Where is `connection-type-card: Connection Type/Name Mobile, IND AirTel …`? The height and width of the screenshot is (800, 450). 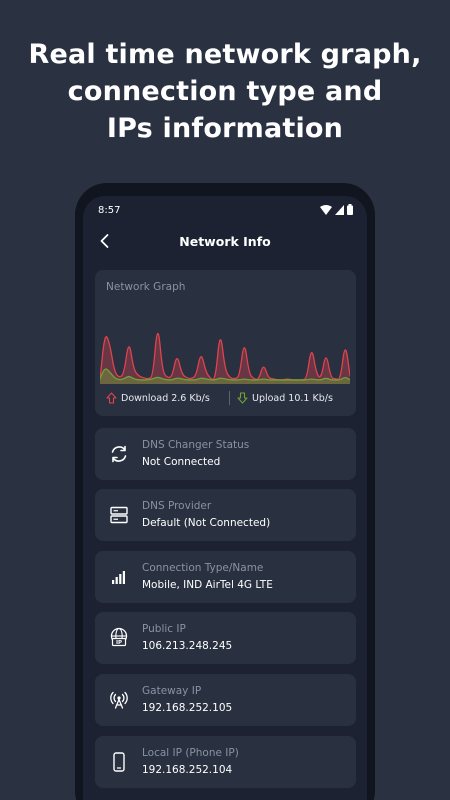 connection-type-card: Connection Type/Name Mobile, IND AirTel … is located at coordinates (225, 577).